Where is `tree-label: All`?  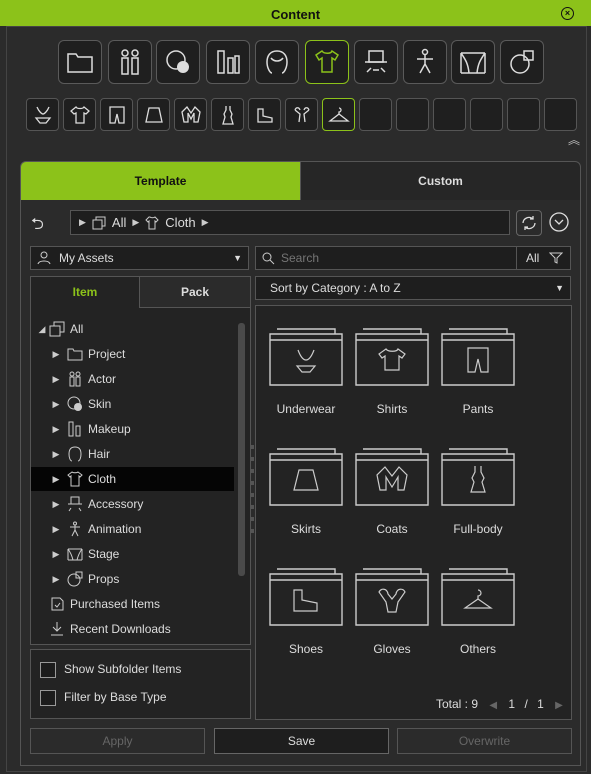
tree-label: All is located at coordinates (77, 329).